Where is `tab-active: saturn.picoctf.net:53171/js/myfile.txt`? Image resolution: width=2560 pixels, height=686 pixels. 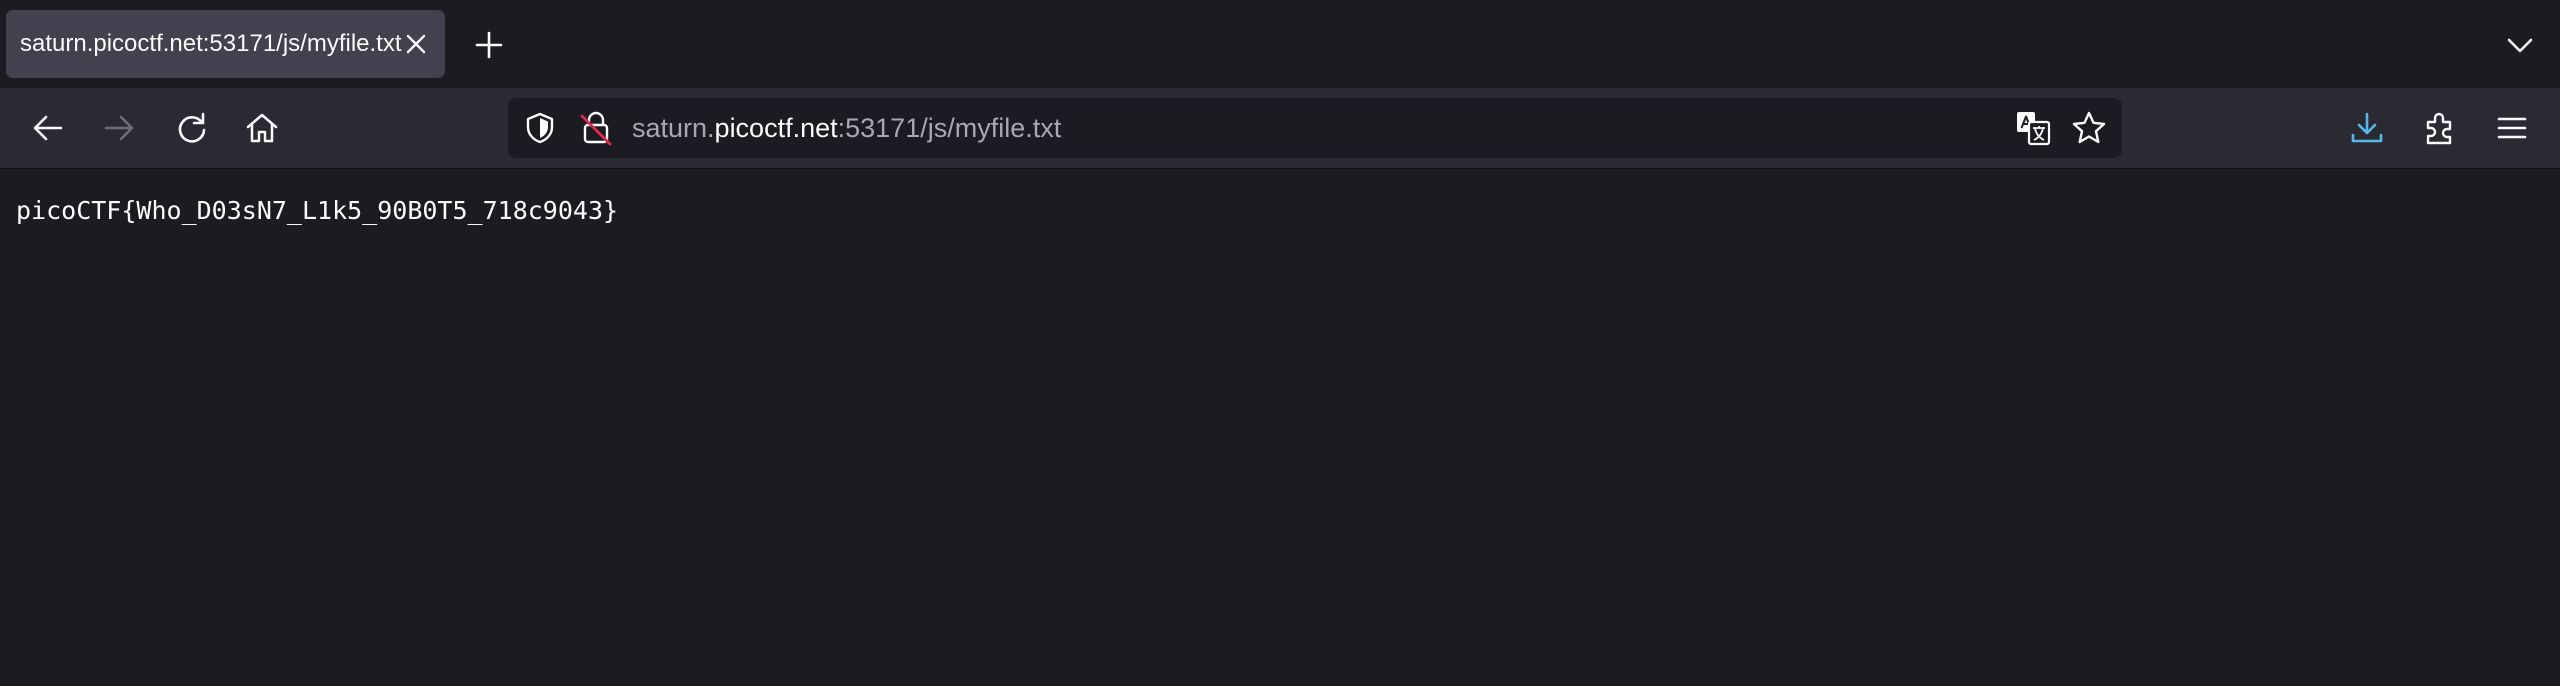
tab-active: saturn.picoctf.net:53171/js/myfile.txt is located at coordinates (225, 44).